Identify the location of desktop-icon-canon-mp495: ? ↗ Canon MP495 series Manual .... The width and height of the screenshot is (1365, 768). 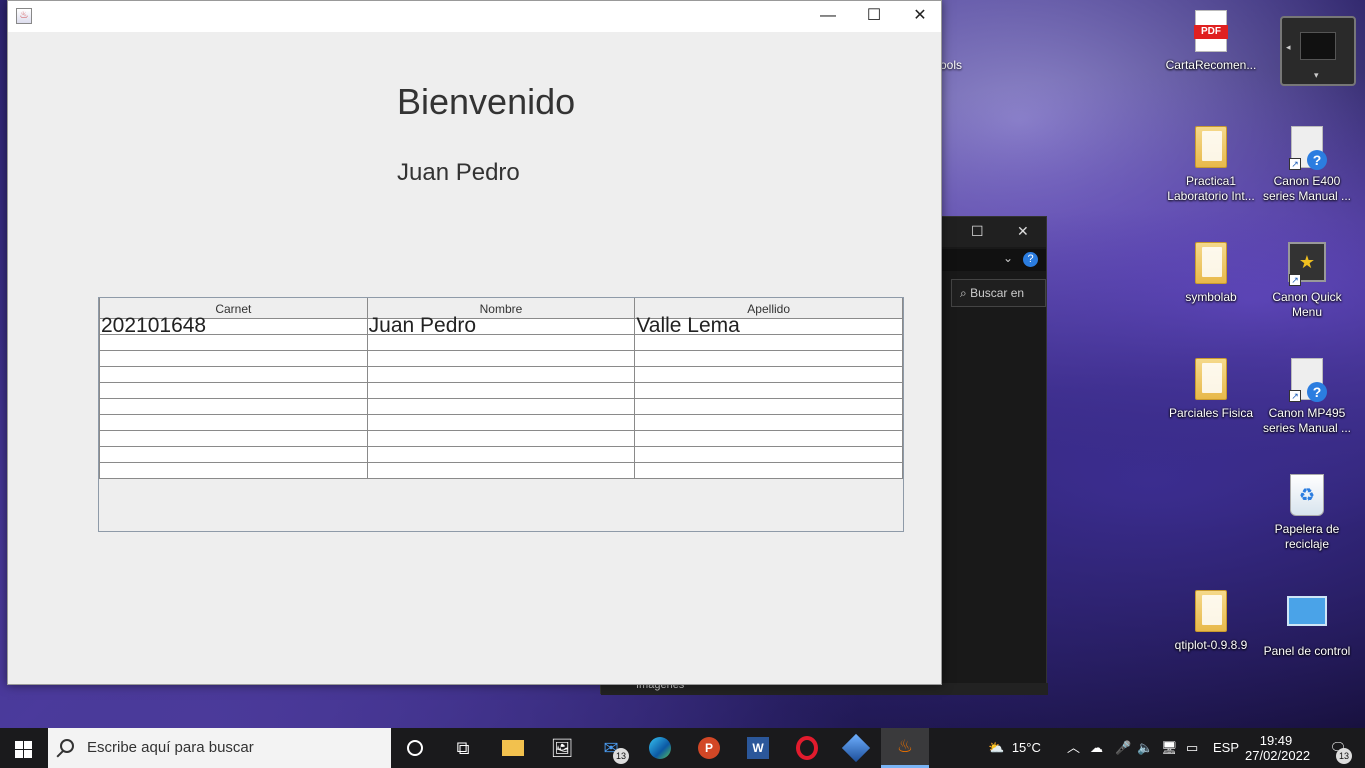
(1307, 397).